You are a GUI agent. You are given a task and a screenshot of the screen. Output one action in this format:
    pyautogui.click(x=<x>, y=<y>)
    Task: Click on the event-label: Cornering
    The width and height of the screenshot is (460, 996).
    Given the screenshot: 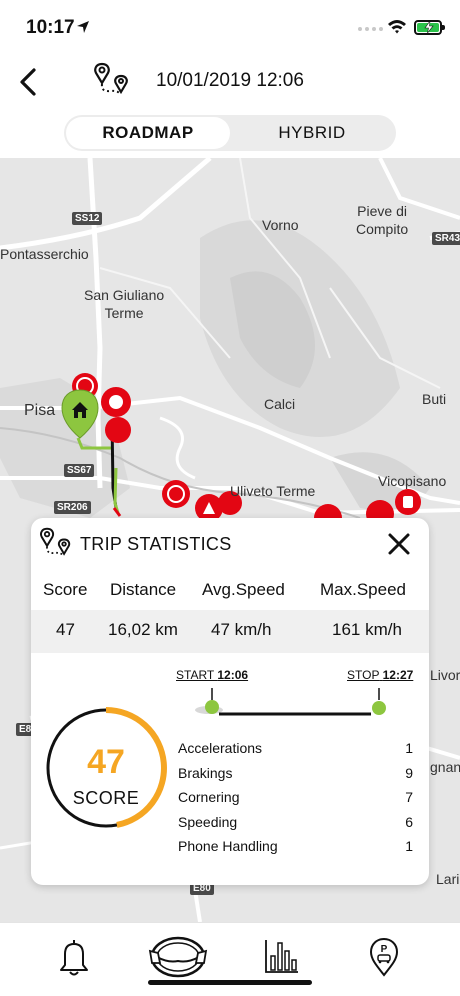 What is the action you would take?
    pyautogui.click(x=209, y=797)
    